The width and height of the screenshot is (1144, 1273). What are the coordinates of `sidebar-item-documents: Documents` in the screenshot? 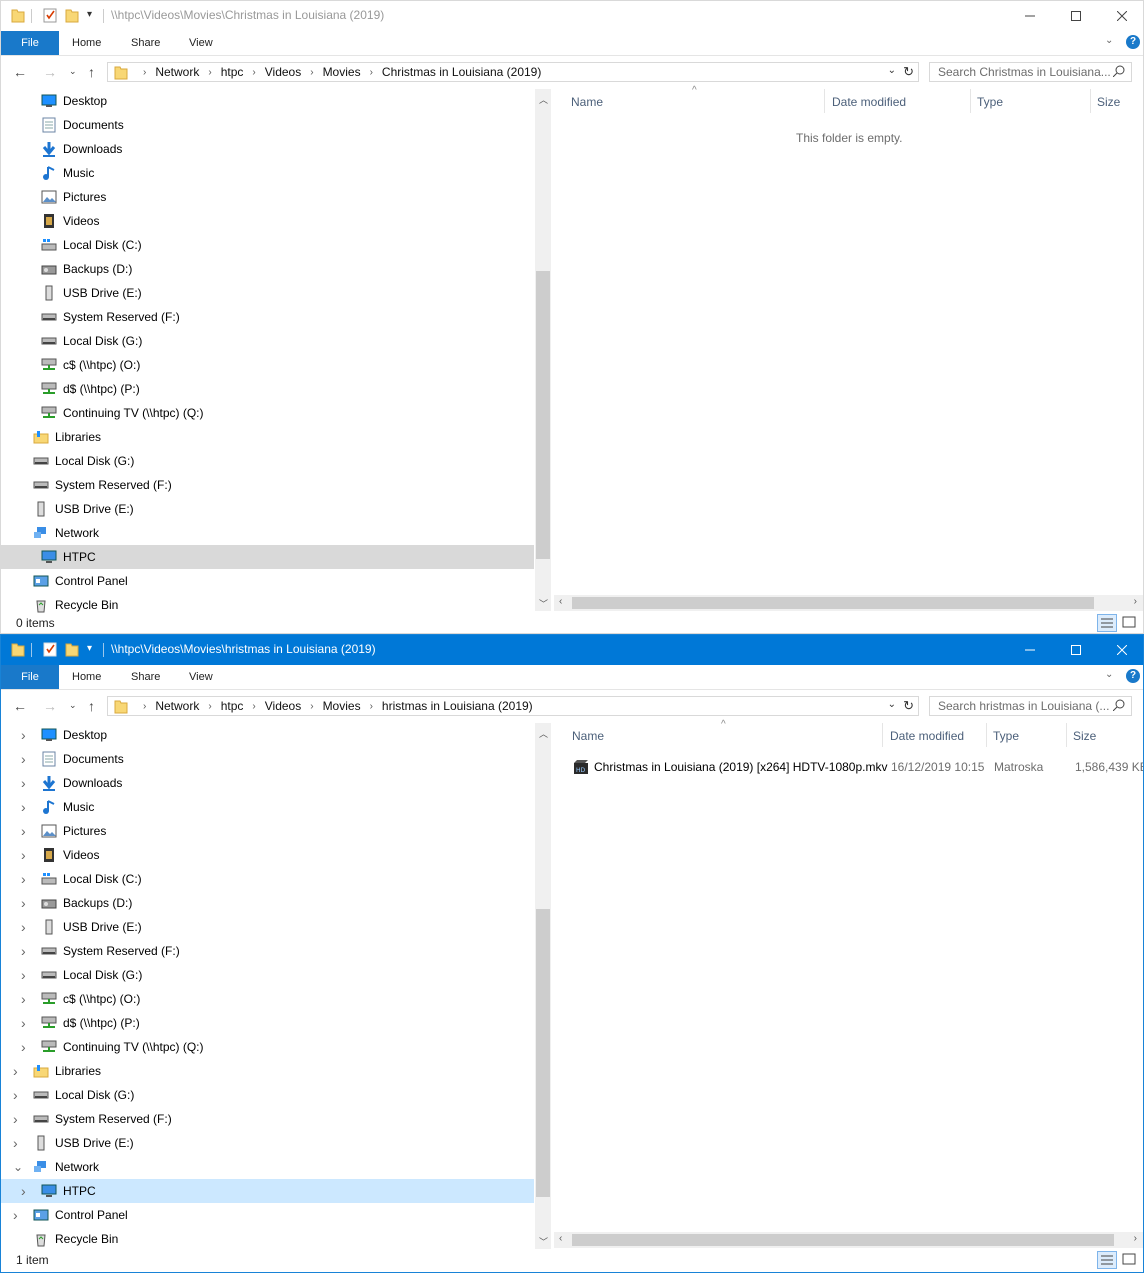 It's located at (267, 125).